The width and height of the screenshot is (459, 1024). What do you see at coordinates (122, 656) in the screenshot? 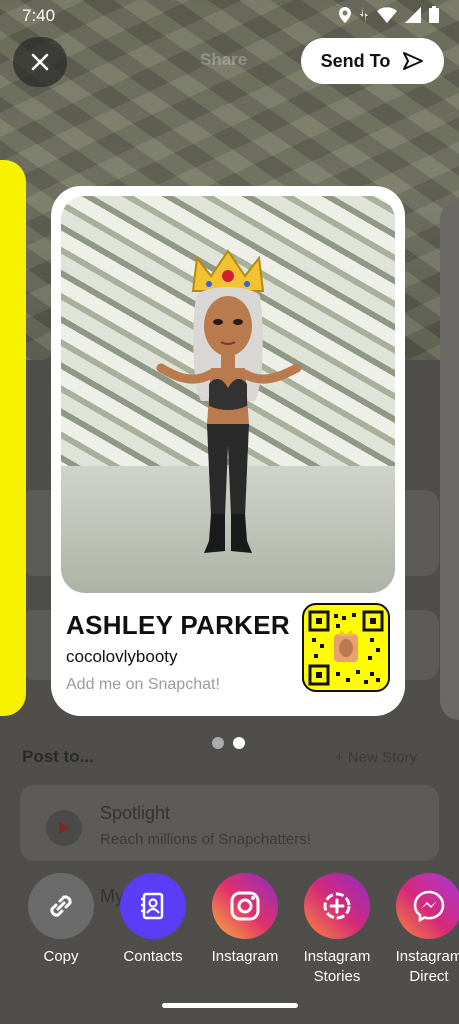
I see `username: cocolovlybooty` at bounding box center [122, 656].